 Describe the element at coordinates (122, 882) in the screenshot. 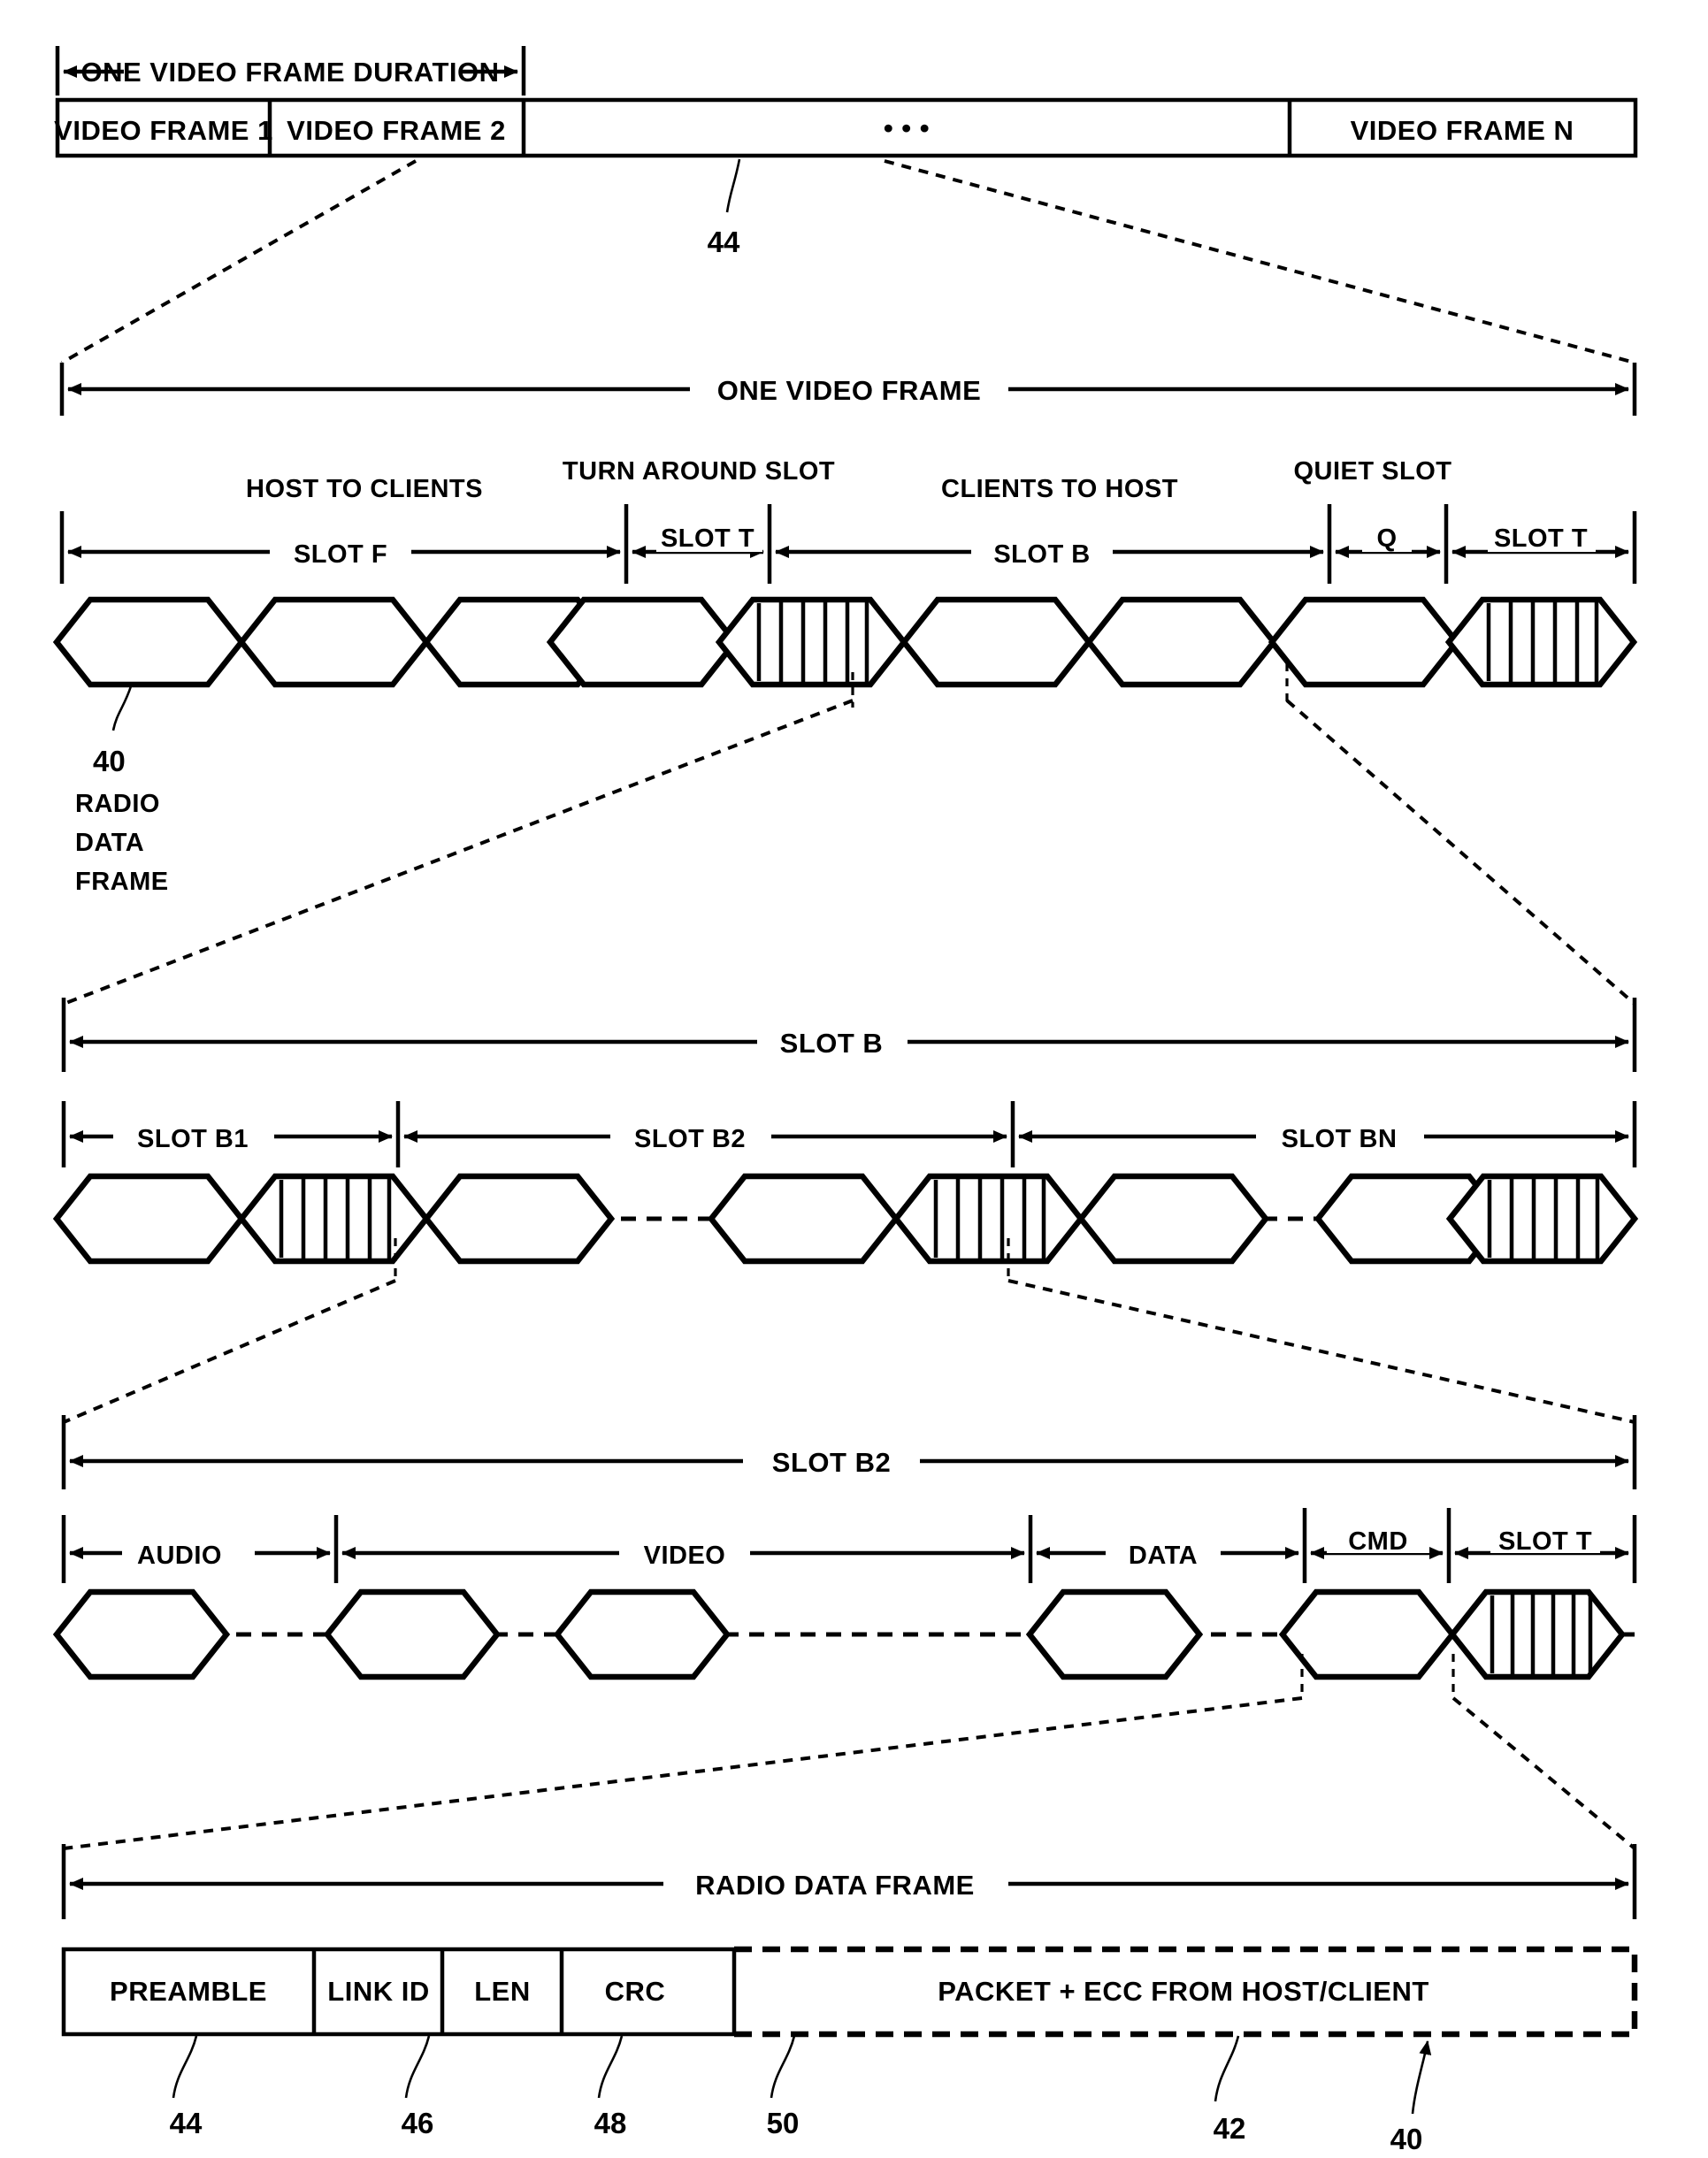

I see `callout-40-line-frame: FRAME` at that location.